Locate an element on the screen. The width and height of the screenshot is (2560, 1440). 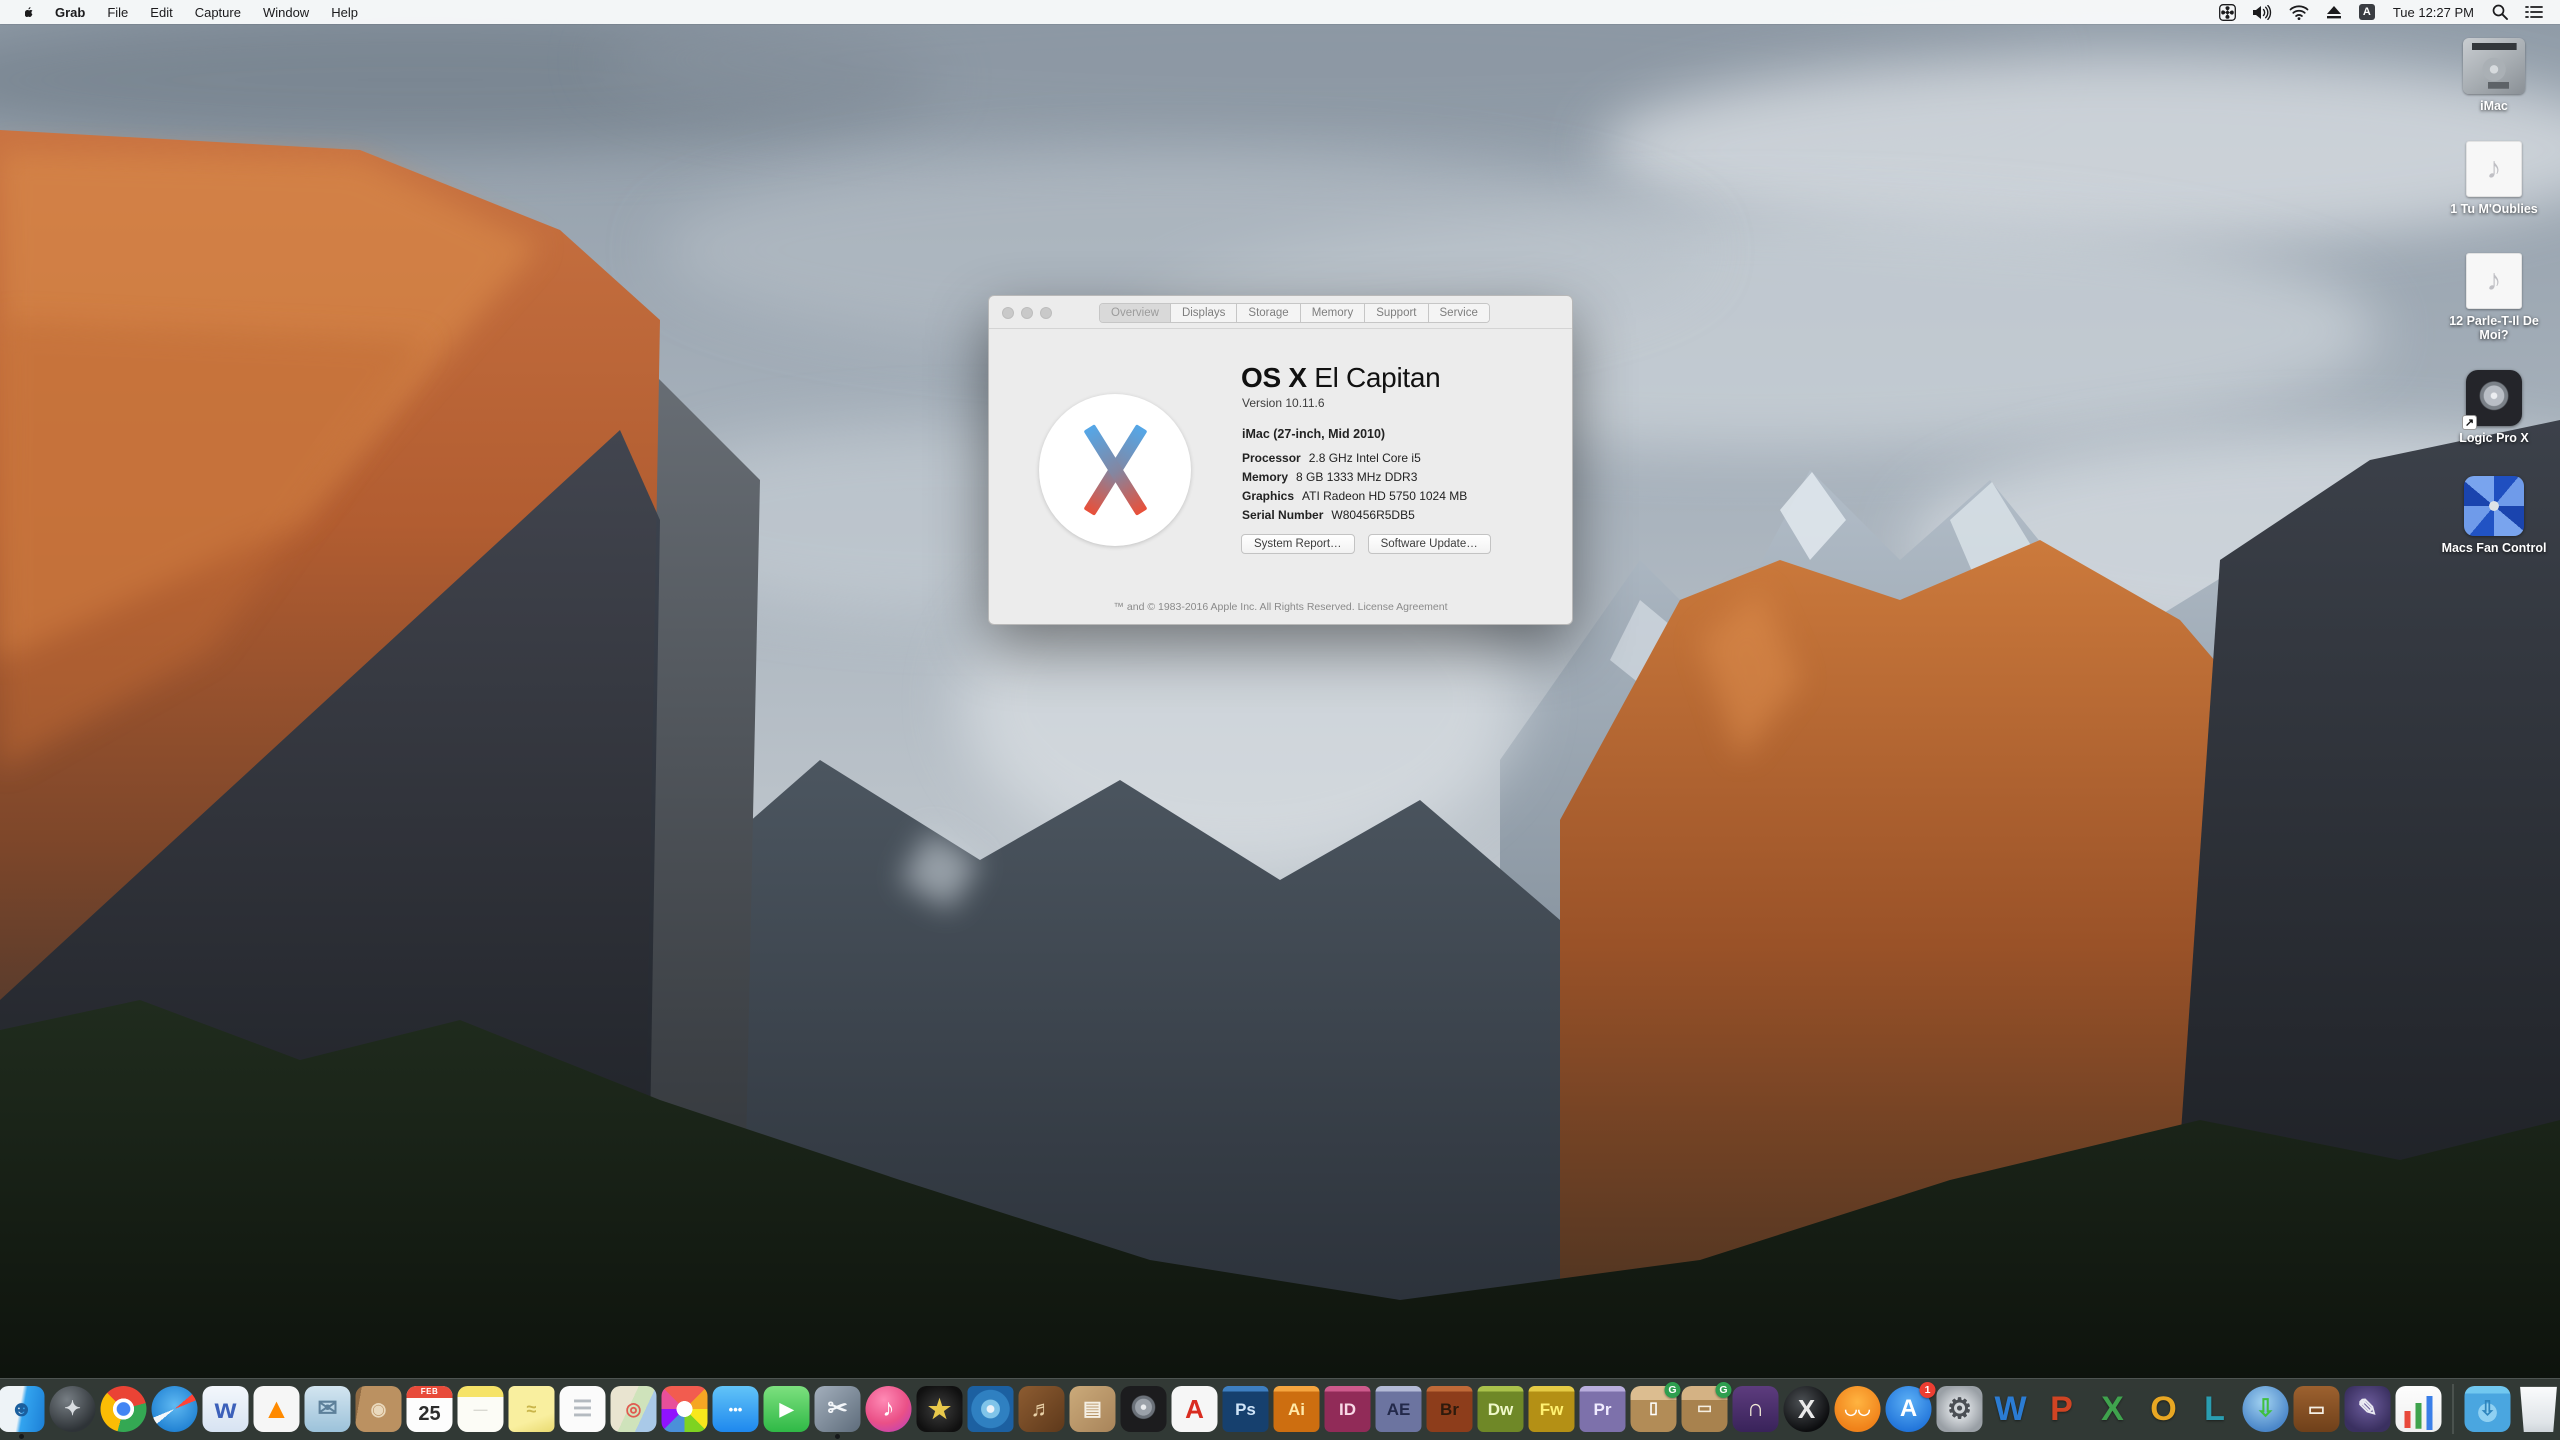
tab-displays: Displays is located at coordinates (1204, 313).